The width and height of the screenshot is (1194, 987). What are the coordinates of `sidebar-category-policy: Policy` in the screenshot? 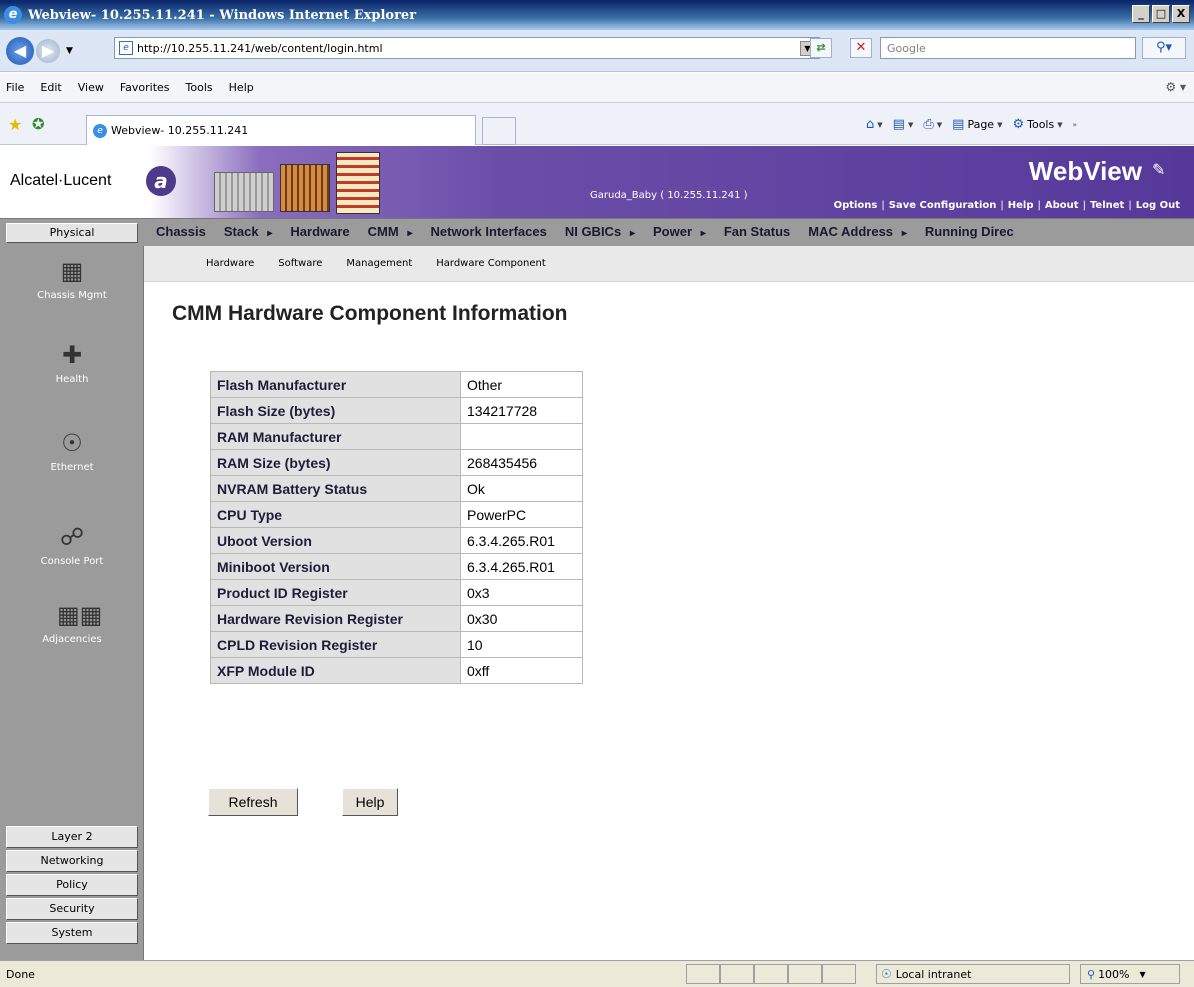 It's located at (72, 885).